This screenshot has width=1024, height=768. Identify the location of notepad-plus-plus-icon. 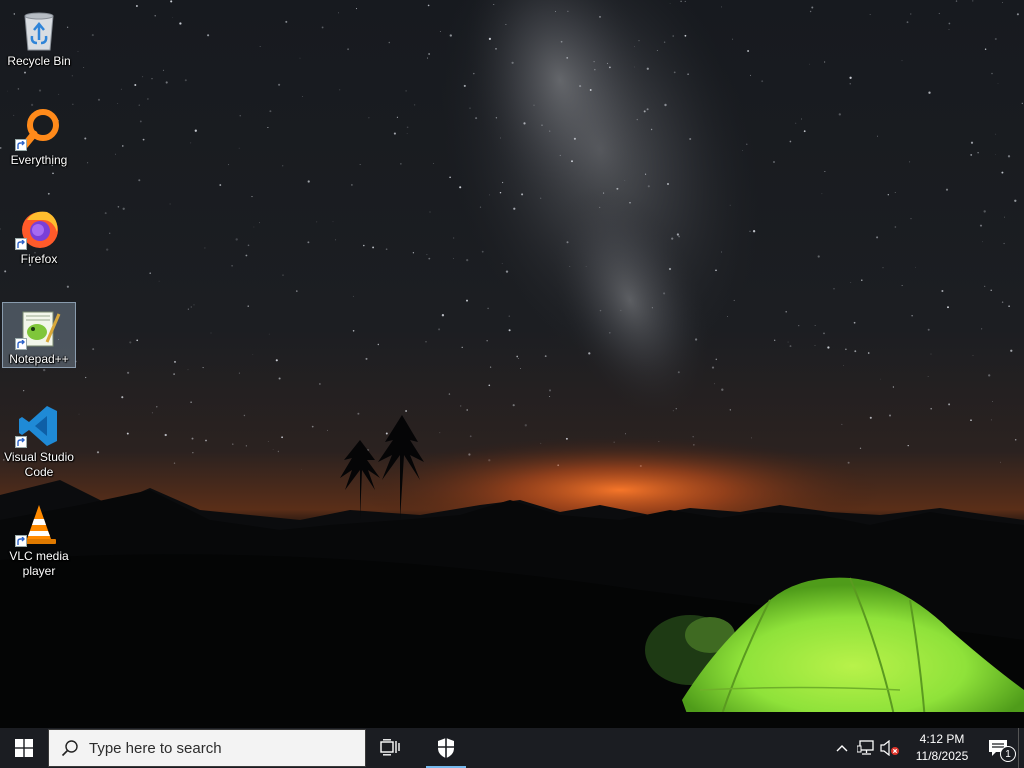
(39, 328).